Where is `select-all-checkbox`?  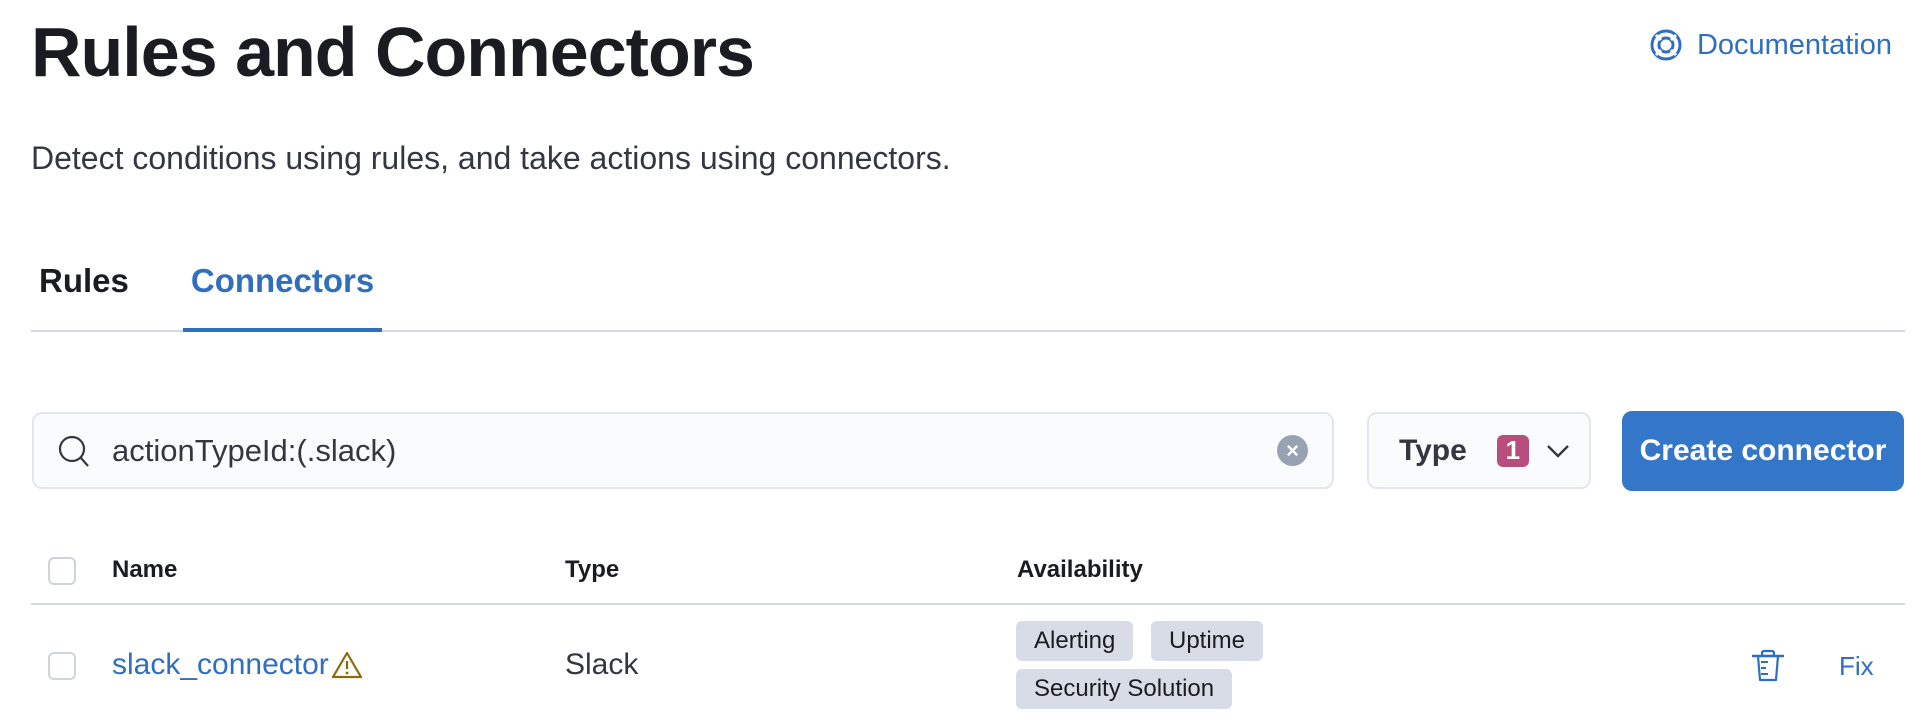 select-all-checkbox is located at coordinates (62, 571).